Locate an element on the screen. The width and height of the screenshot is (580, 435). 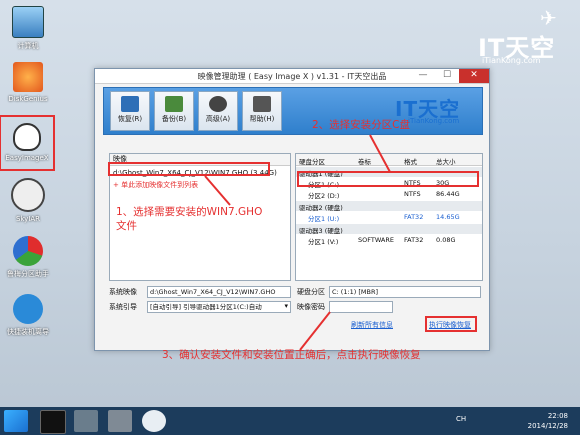
start-icon is located at coordinates (16, 421).